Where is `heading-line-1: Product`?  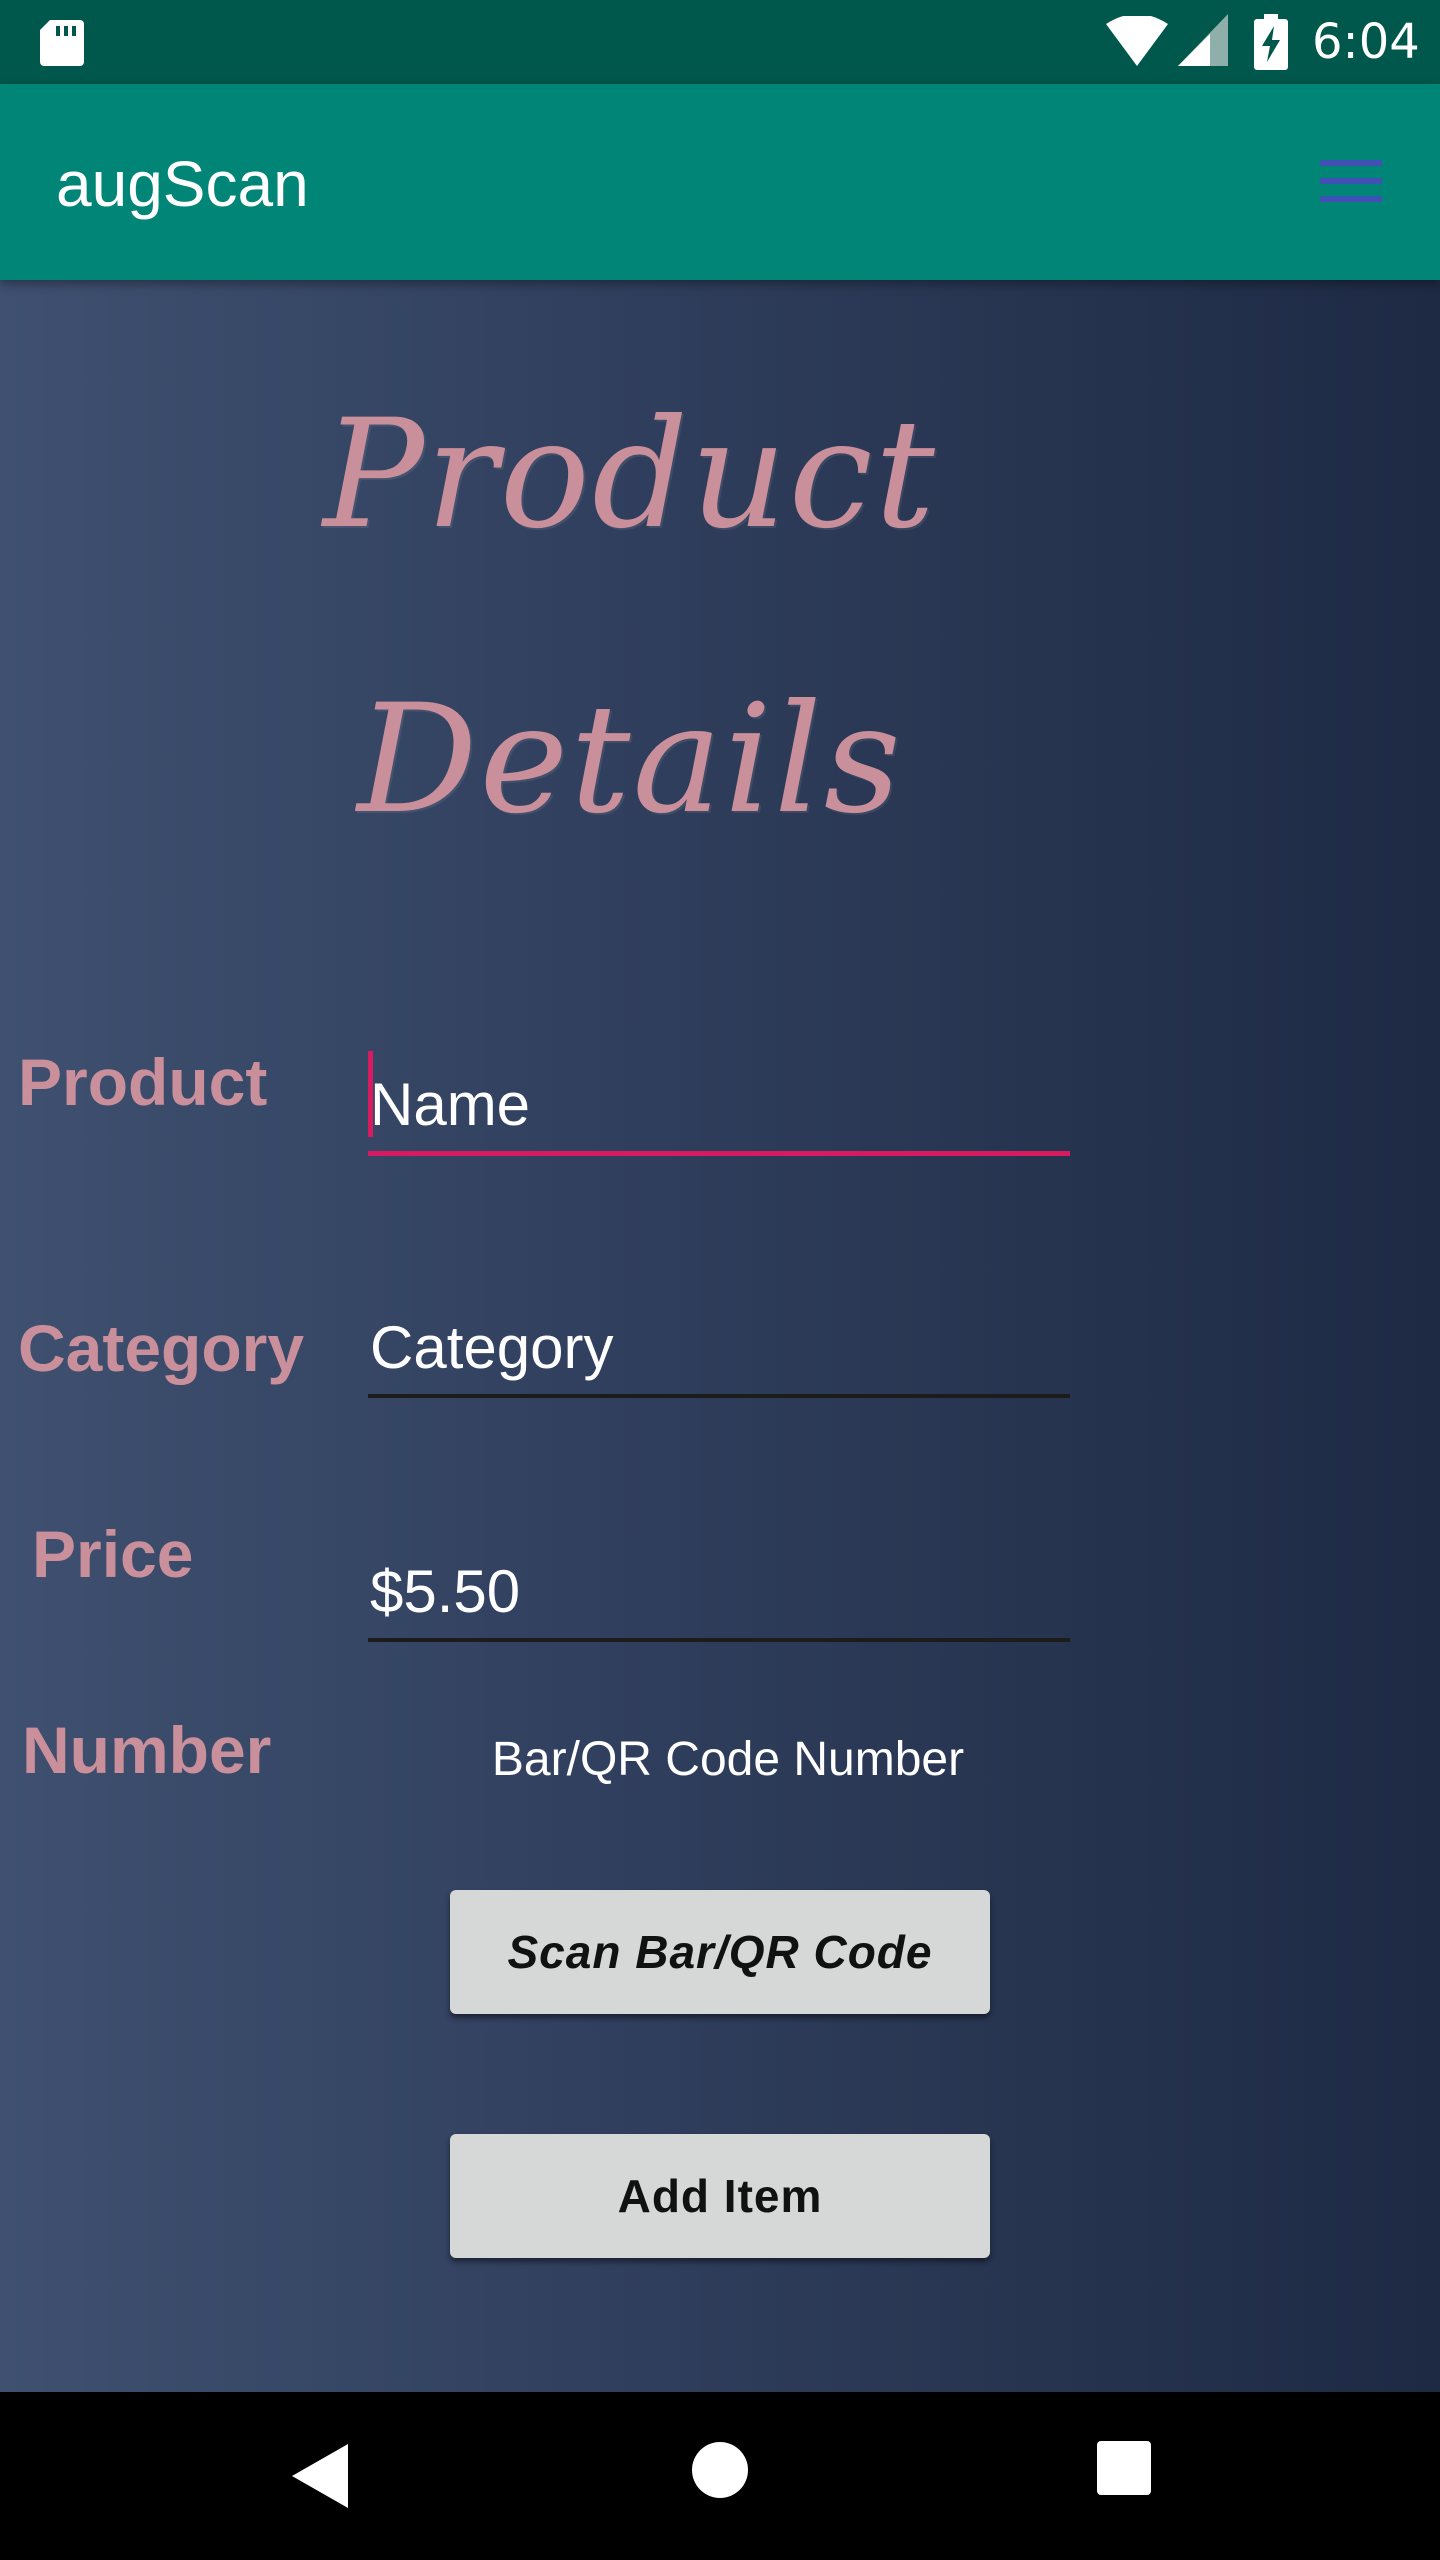 heading-line-1: Product is located at coordinates (630, 475).